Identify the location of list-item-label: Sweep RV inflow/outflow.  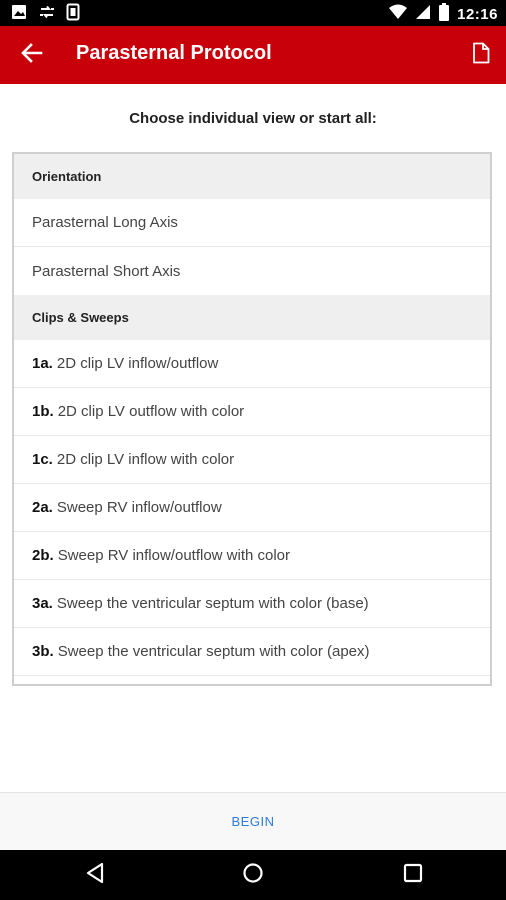
(139, 507).